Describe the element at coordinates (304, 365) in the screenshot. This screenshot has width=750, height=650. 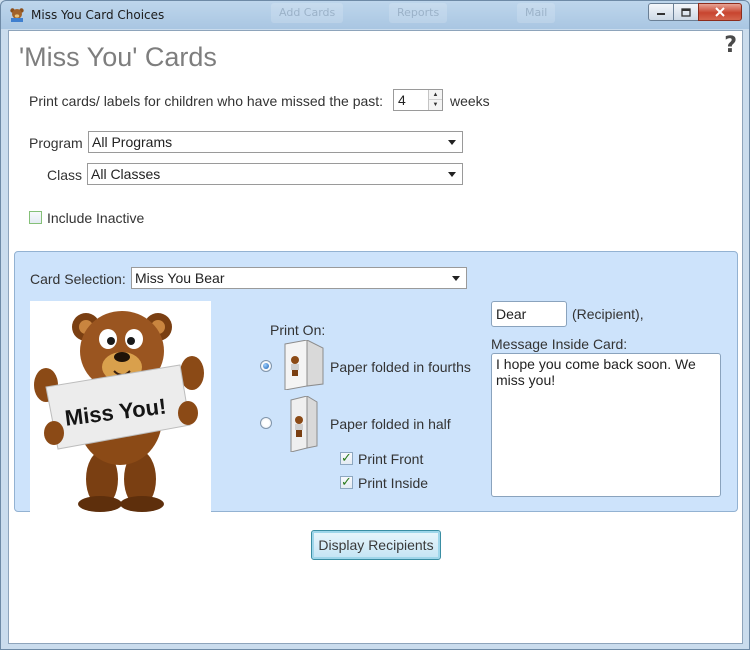
I see `folded-fourths-card-icon` at that location.